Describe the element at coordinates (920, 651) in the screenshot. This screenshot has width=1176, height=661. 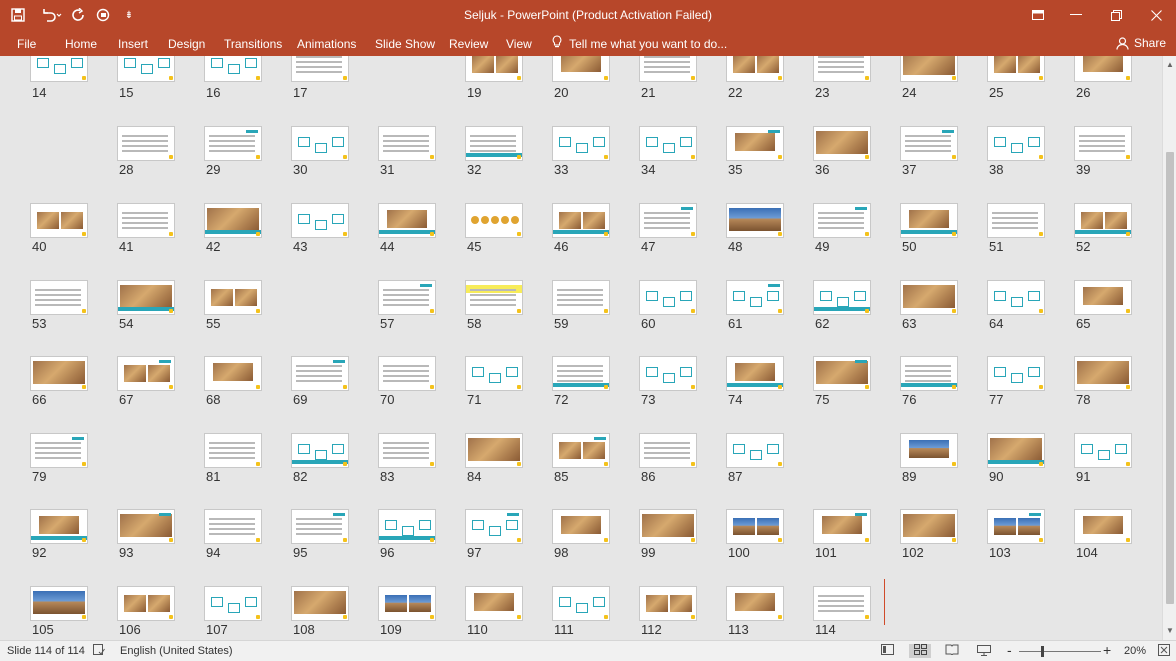
I see `slide-sorter-view-icon` at that location.